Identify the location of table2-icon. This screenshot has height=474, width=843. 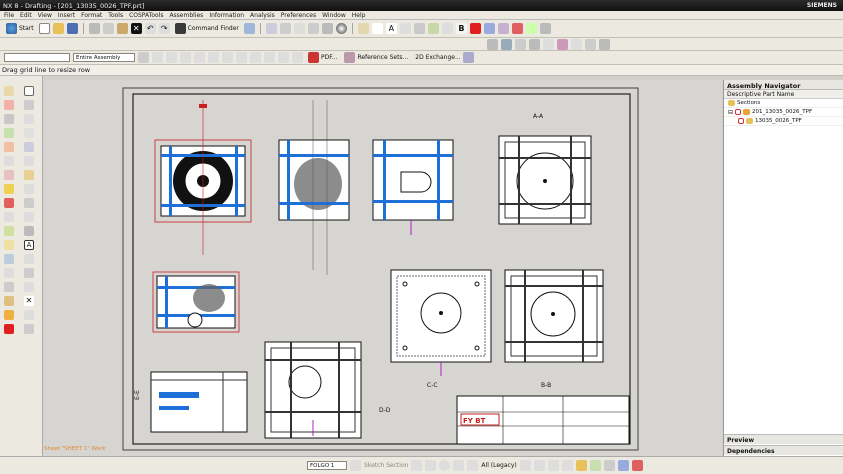
(29, 315).